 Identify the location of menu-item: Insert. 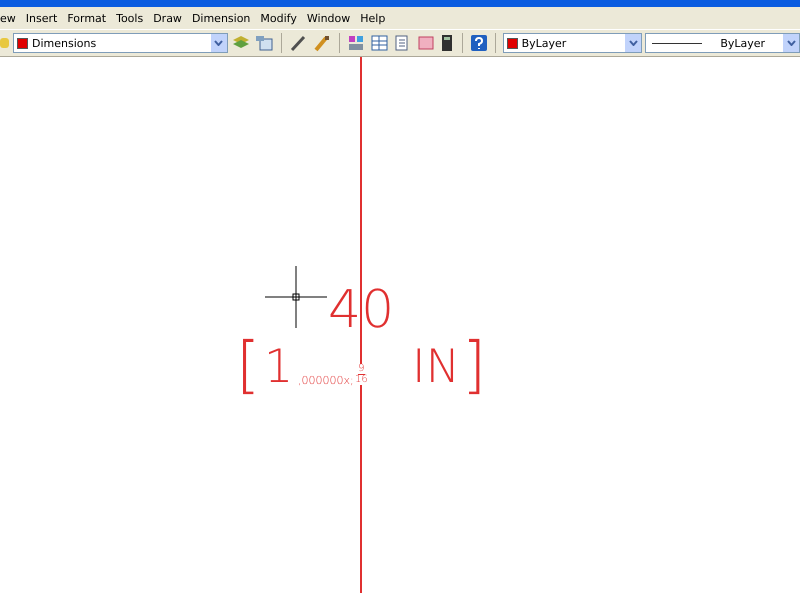
(41, 18).